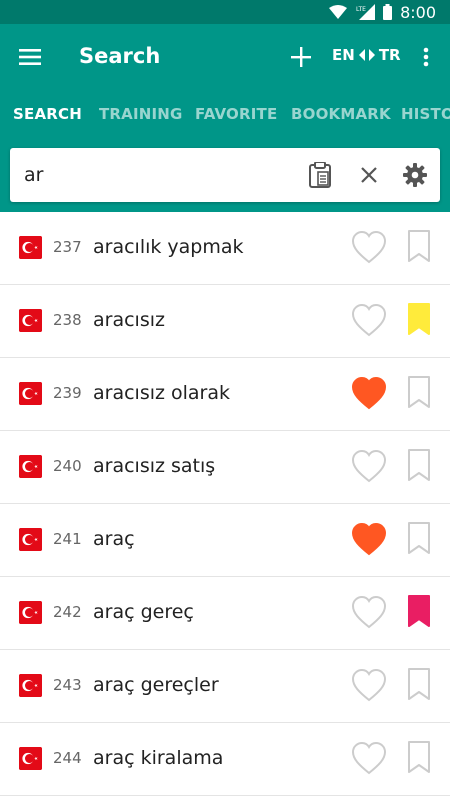 This screenshot has height=800, width=450. Describe the element at coordinates (47, 114) in the screenshot. I see `tab-search: SEARCH` at that location.